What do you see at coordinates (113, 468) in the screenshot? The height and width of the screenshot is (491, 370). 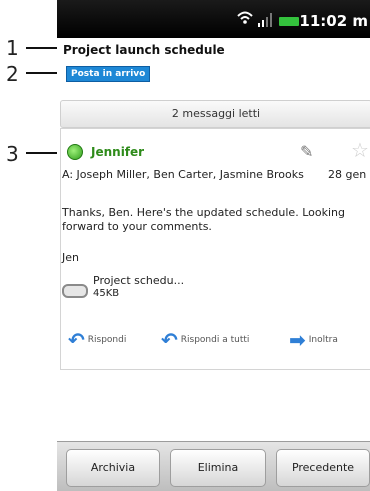 I see `archive-button: Archivia` at bounding box center [113, 468].